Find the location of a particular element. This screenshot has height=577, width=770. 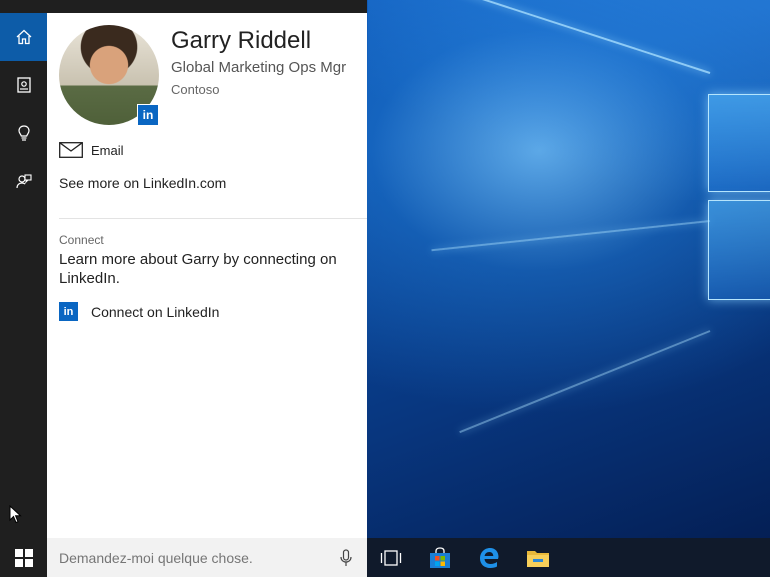

store-icon is located at coordinates (440, 557).